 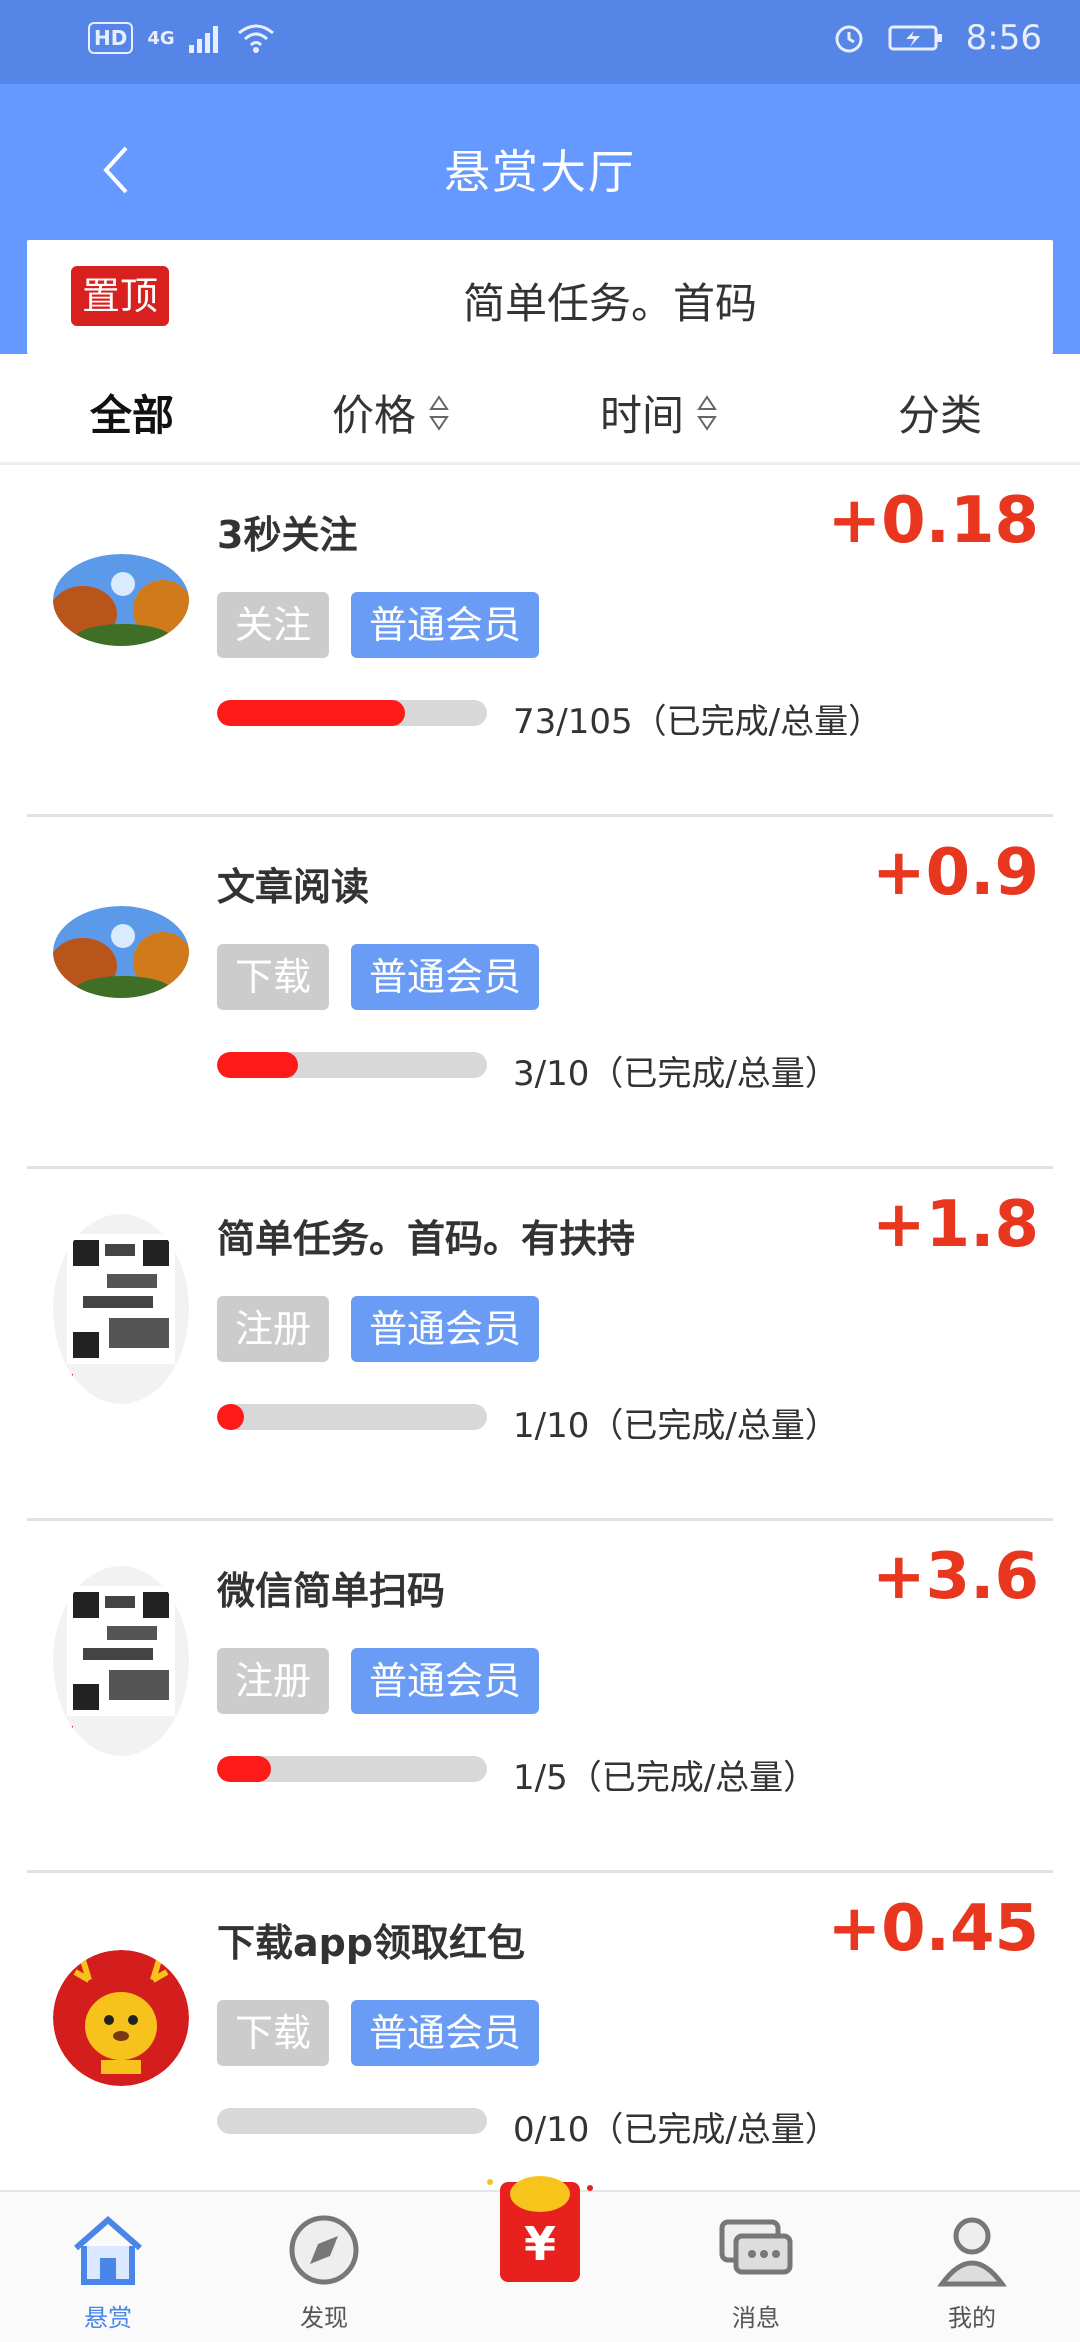 What do you see at coordinates (108, 2318) in the screenshot?
I see `nav-label: 悬赏` at bounding box center [108, 2318].